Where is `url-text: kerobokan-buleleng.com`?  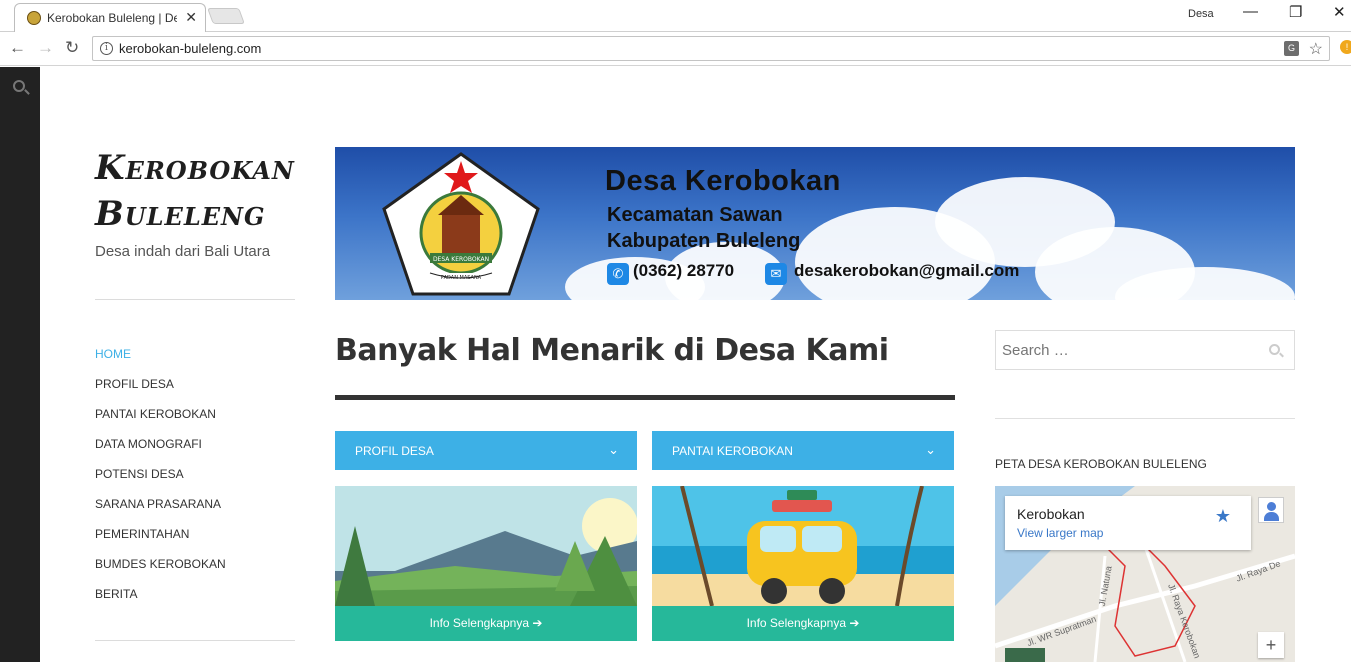
url-text: kerobokan-buleleng.com is located at coordinates (190, 48).